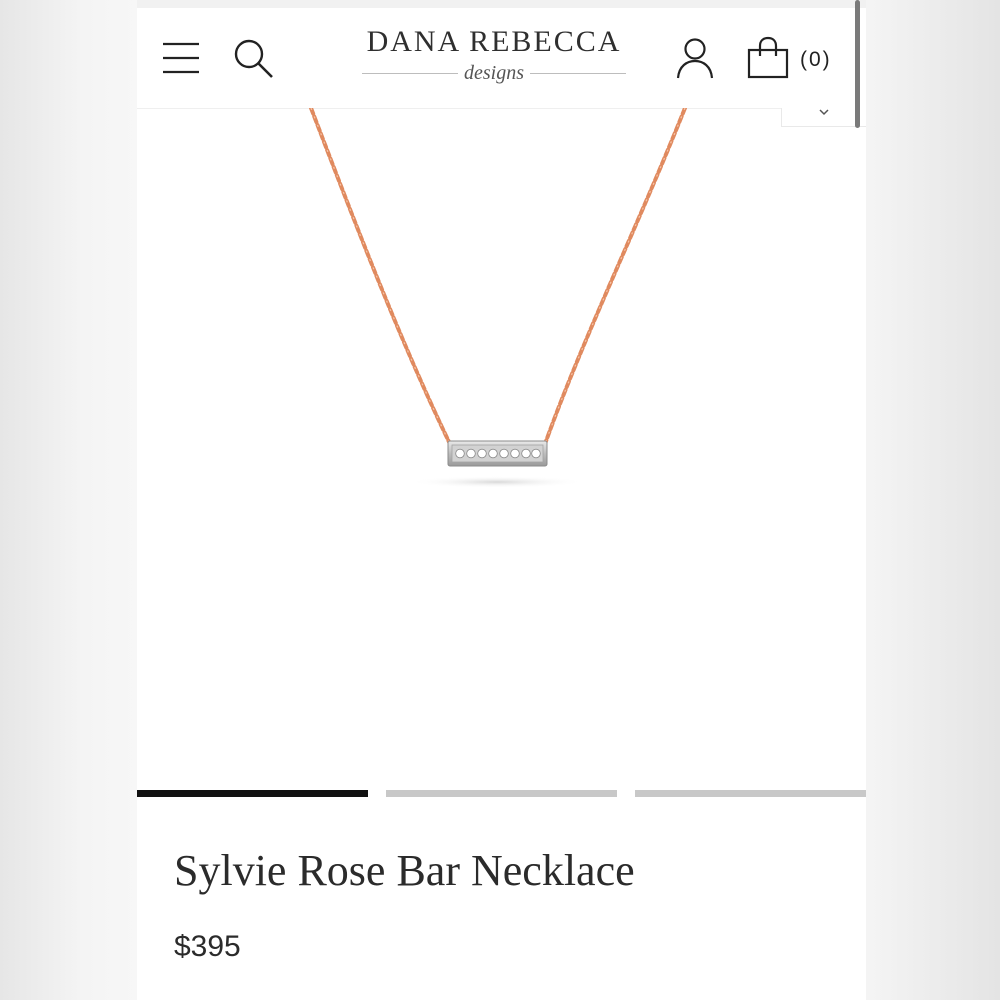 Image resolution: width=1000 pixels, height=1000 pixels. I want to click on tagline-rule-left, so click(410, 73).